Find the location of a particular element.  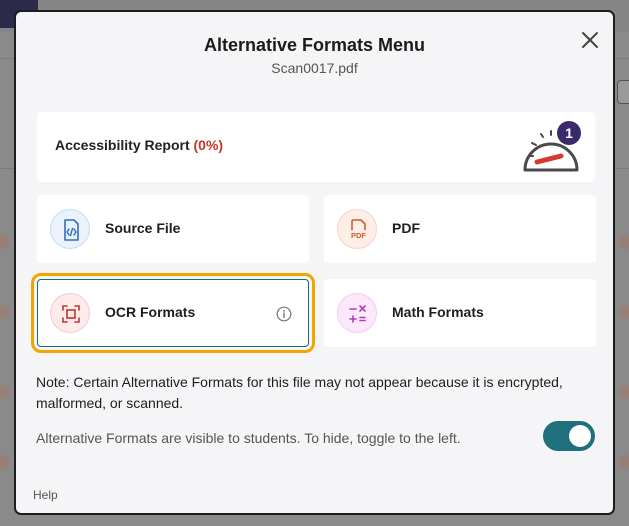

report-label-text: Accessibility Report is located at coordinates (122, 145).